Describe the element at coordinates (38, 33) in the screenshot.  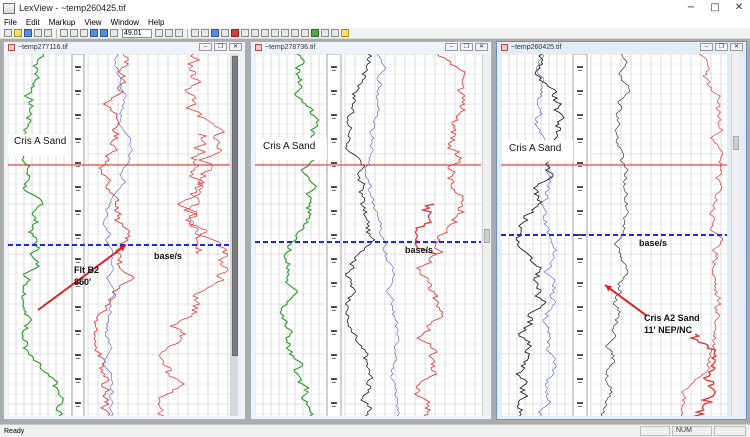
I see `print-icon` at that location.